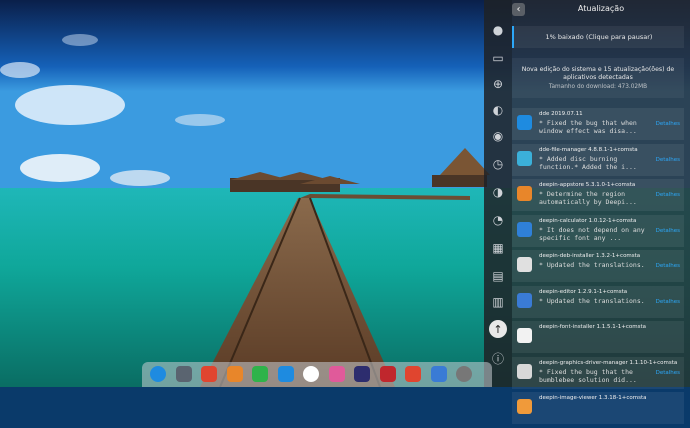  I want to click on editor-icon, so click(524, 300).